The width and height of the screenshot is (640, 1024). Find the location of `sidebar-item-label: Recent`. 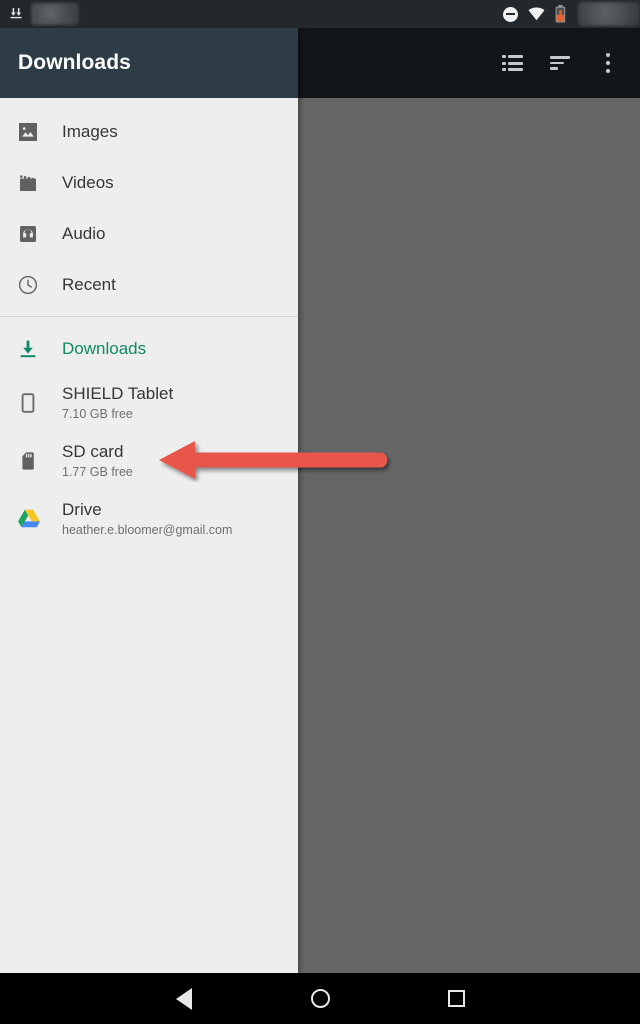

sidebar-item-label: Recent is located at coordinates (89, 284).